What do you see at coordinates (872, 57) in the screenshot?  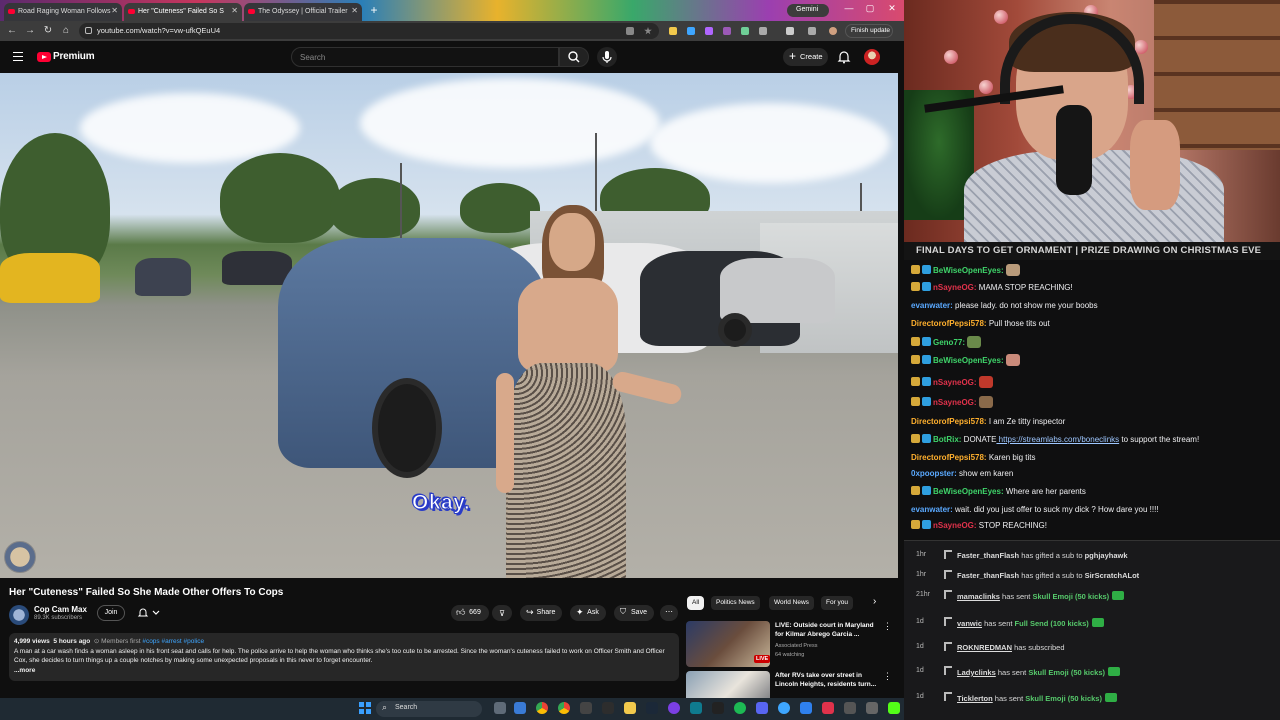 I see `account-avatar` at bounding box center [872, 57].